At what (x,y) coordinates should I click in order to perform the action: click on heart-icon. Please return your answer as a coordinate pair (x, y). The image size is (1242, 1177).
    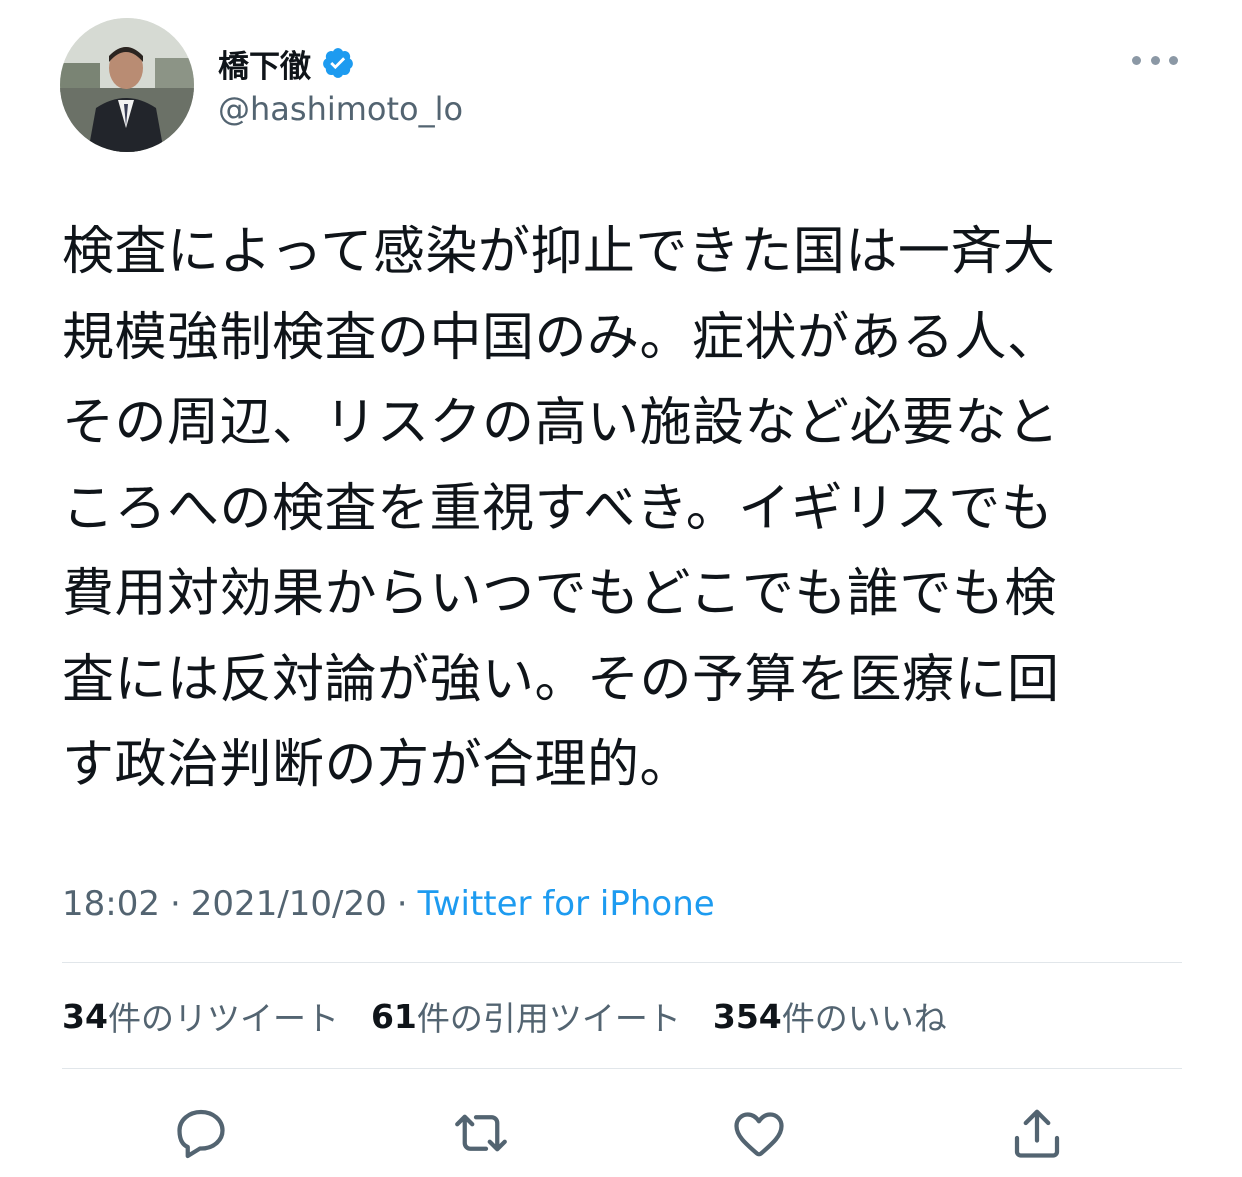
    Looking at the image, I should click on (759, 1134).